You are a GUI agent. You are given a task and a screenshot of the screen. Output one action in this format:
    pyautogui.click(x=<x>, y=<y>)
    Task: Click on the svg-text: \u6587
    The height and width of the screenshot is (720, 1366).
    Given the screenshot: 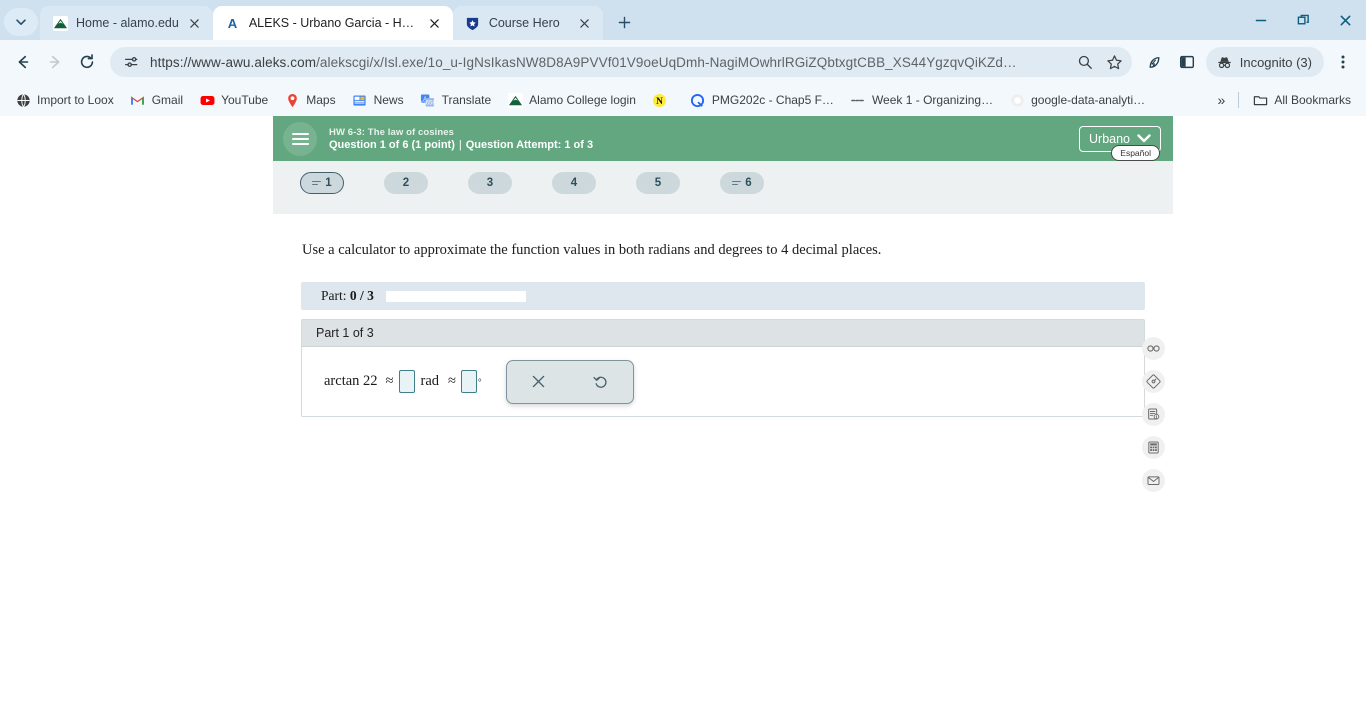 What is the action you would take?
    pyautogui.click(x=428, y=102)
    